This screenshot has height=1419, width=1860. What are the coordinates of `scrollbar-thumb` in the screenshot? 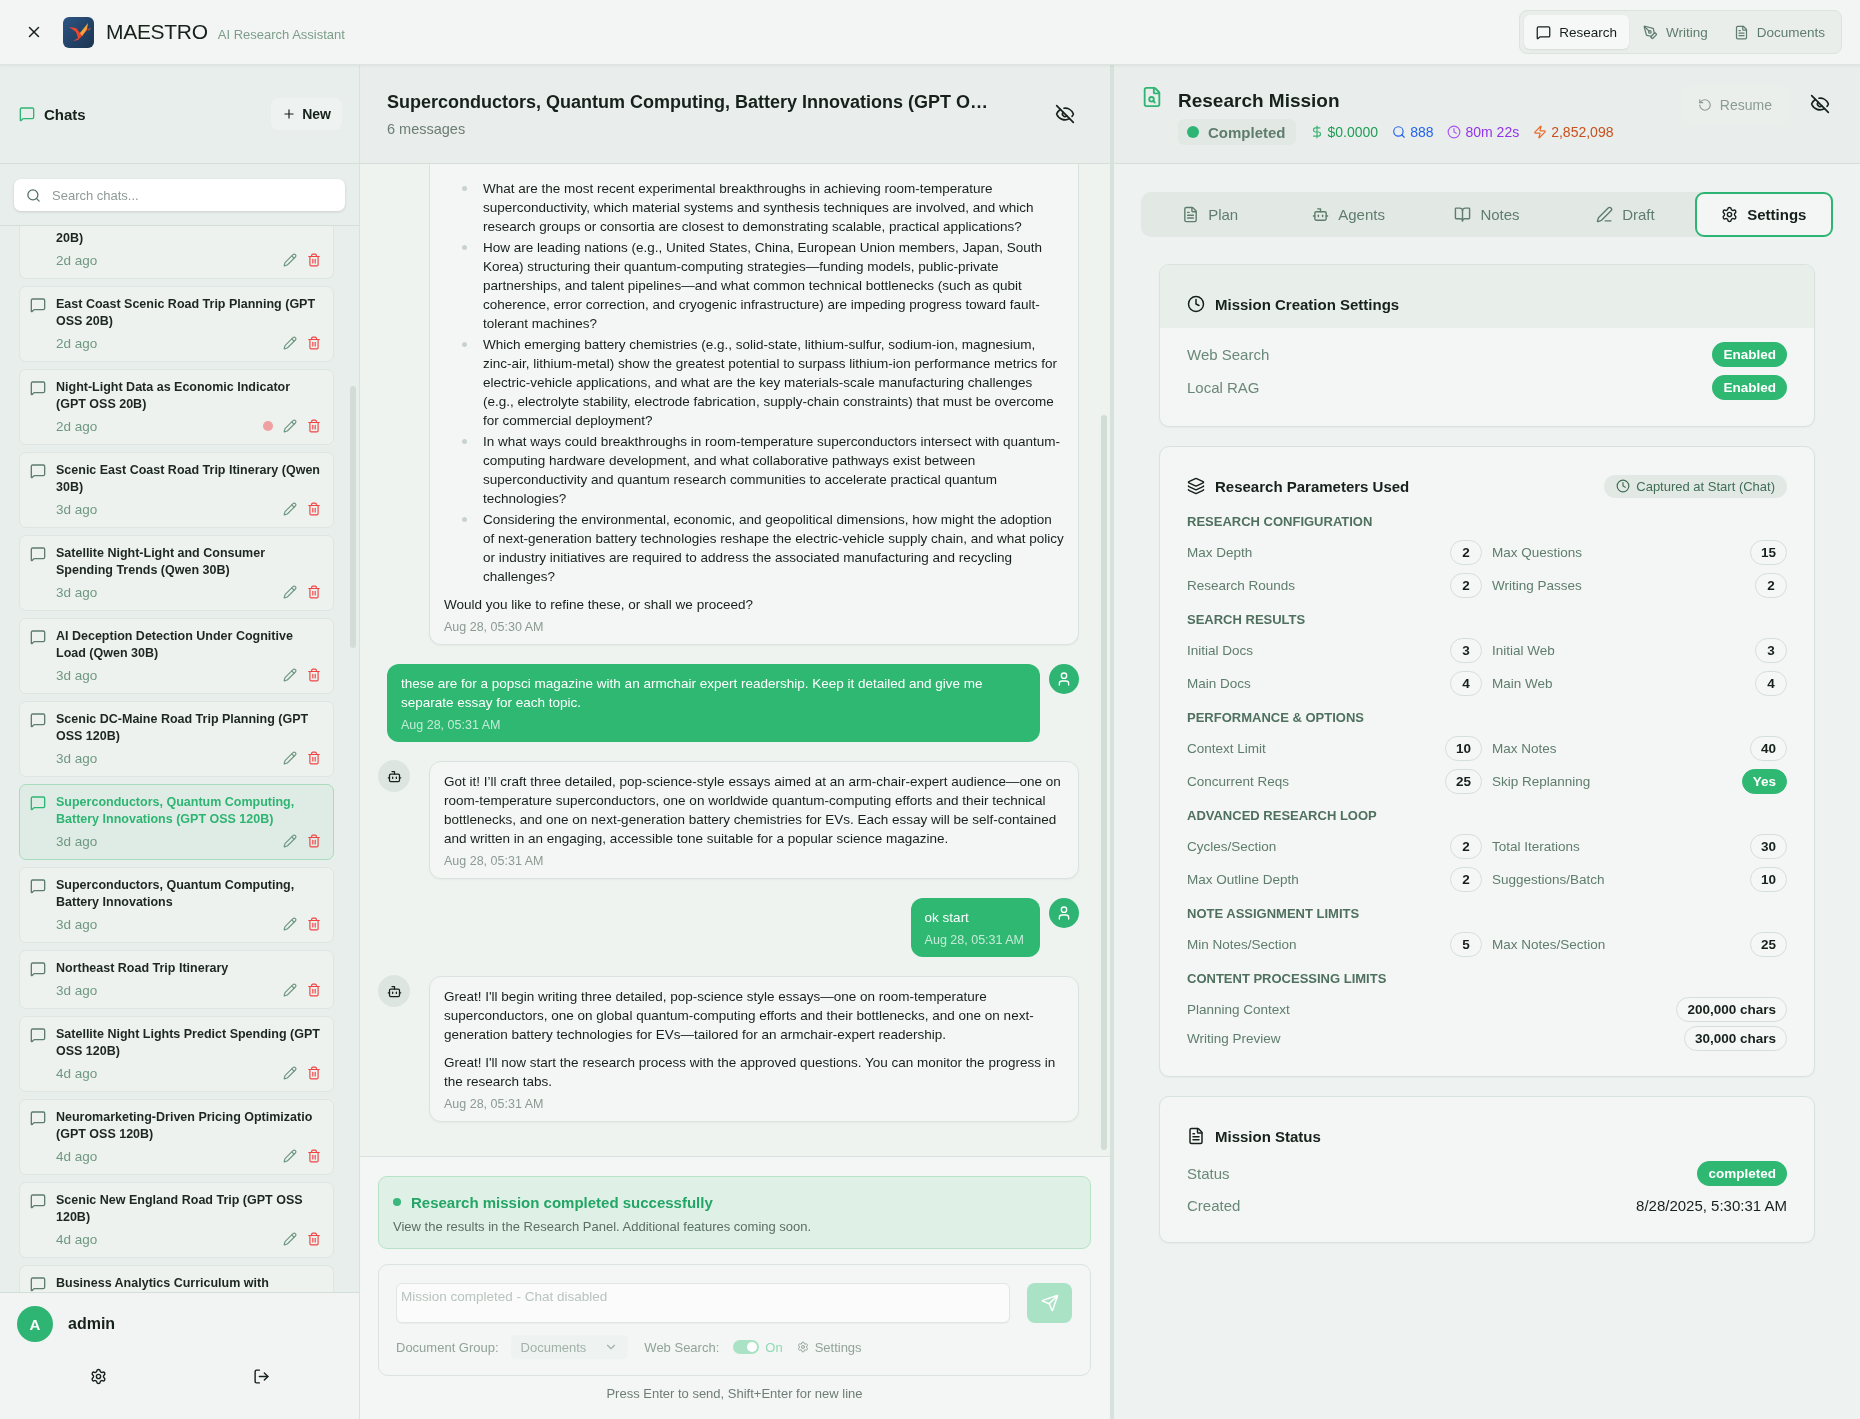 It's located at (1104, 782).